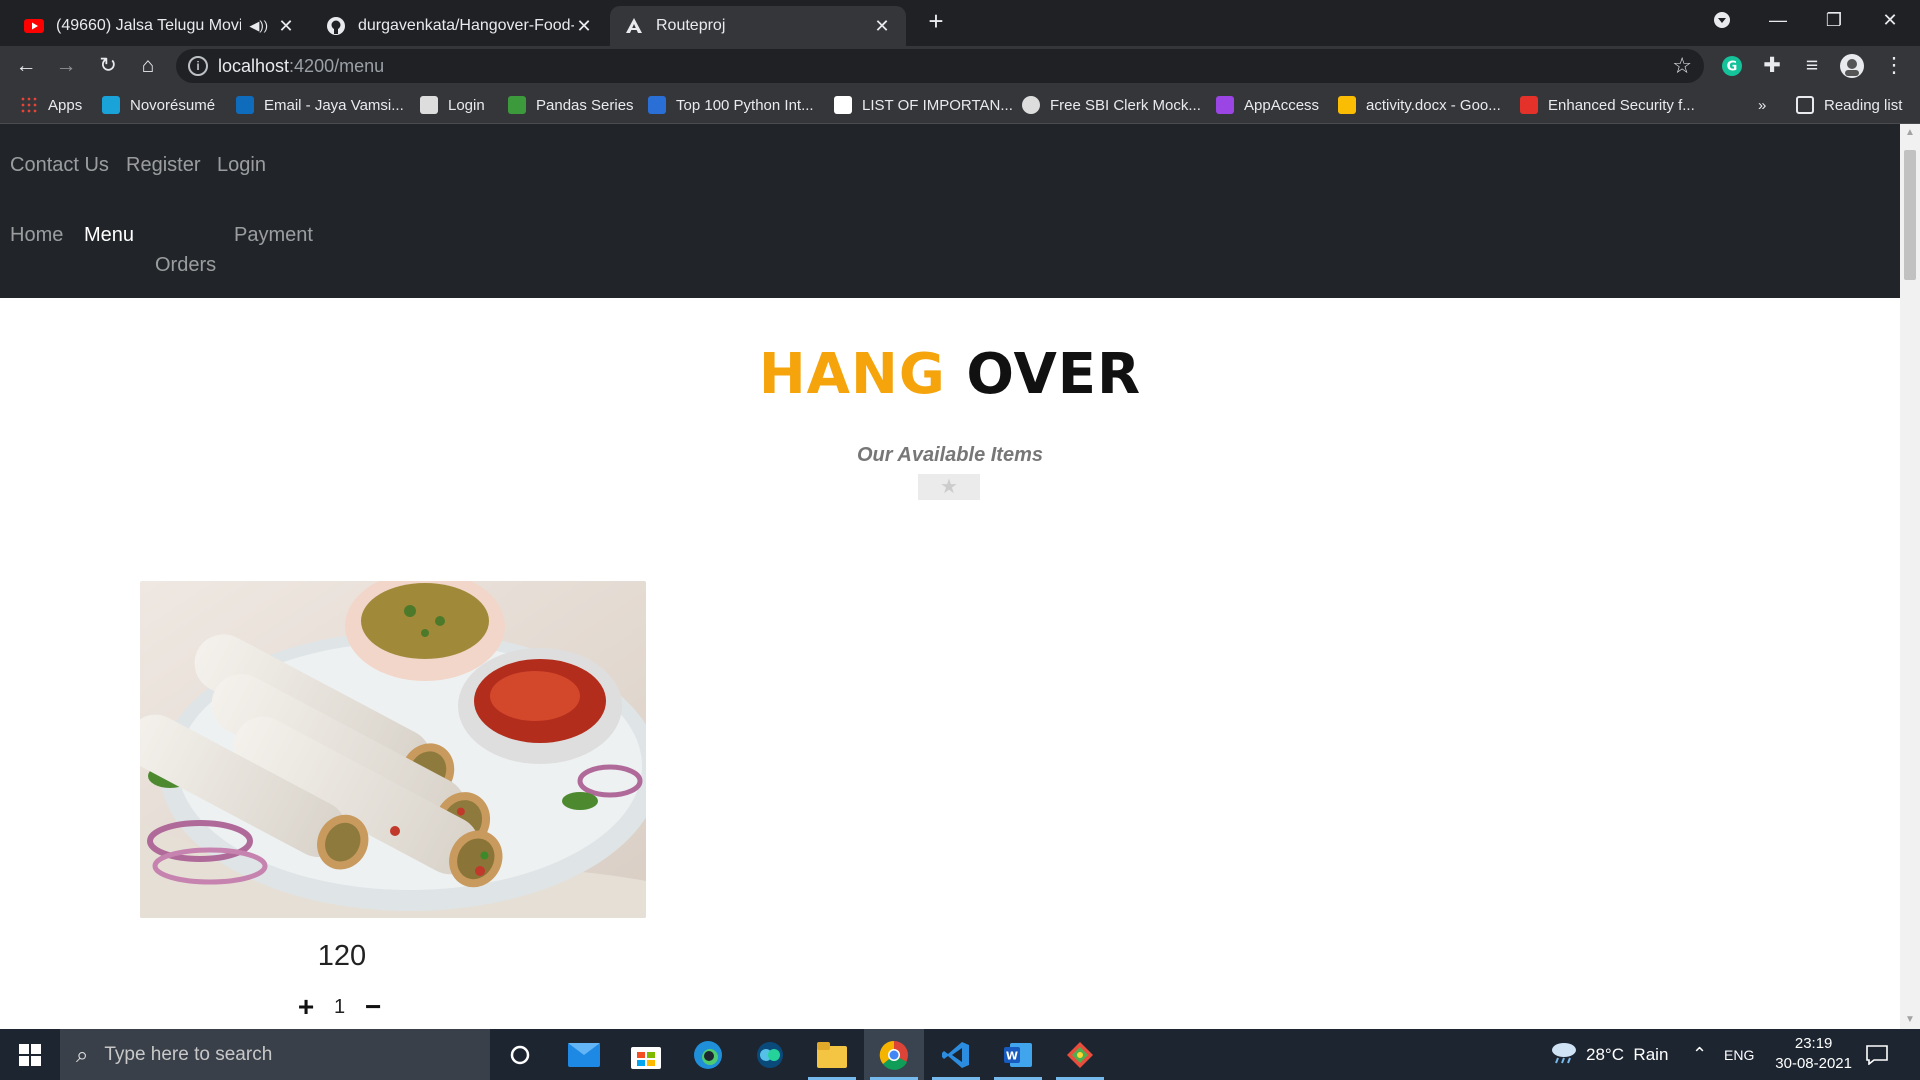 The width and height of the screenshot is (1920, 1080). Describe the element at coordinates (198, 66) in the screenshot. I see `site-info-icon: i` at that location.